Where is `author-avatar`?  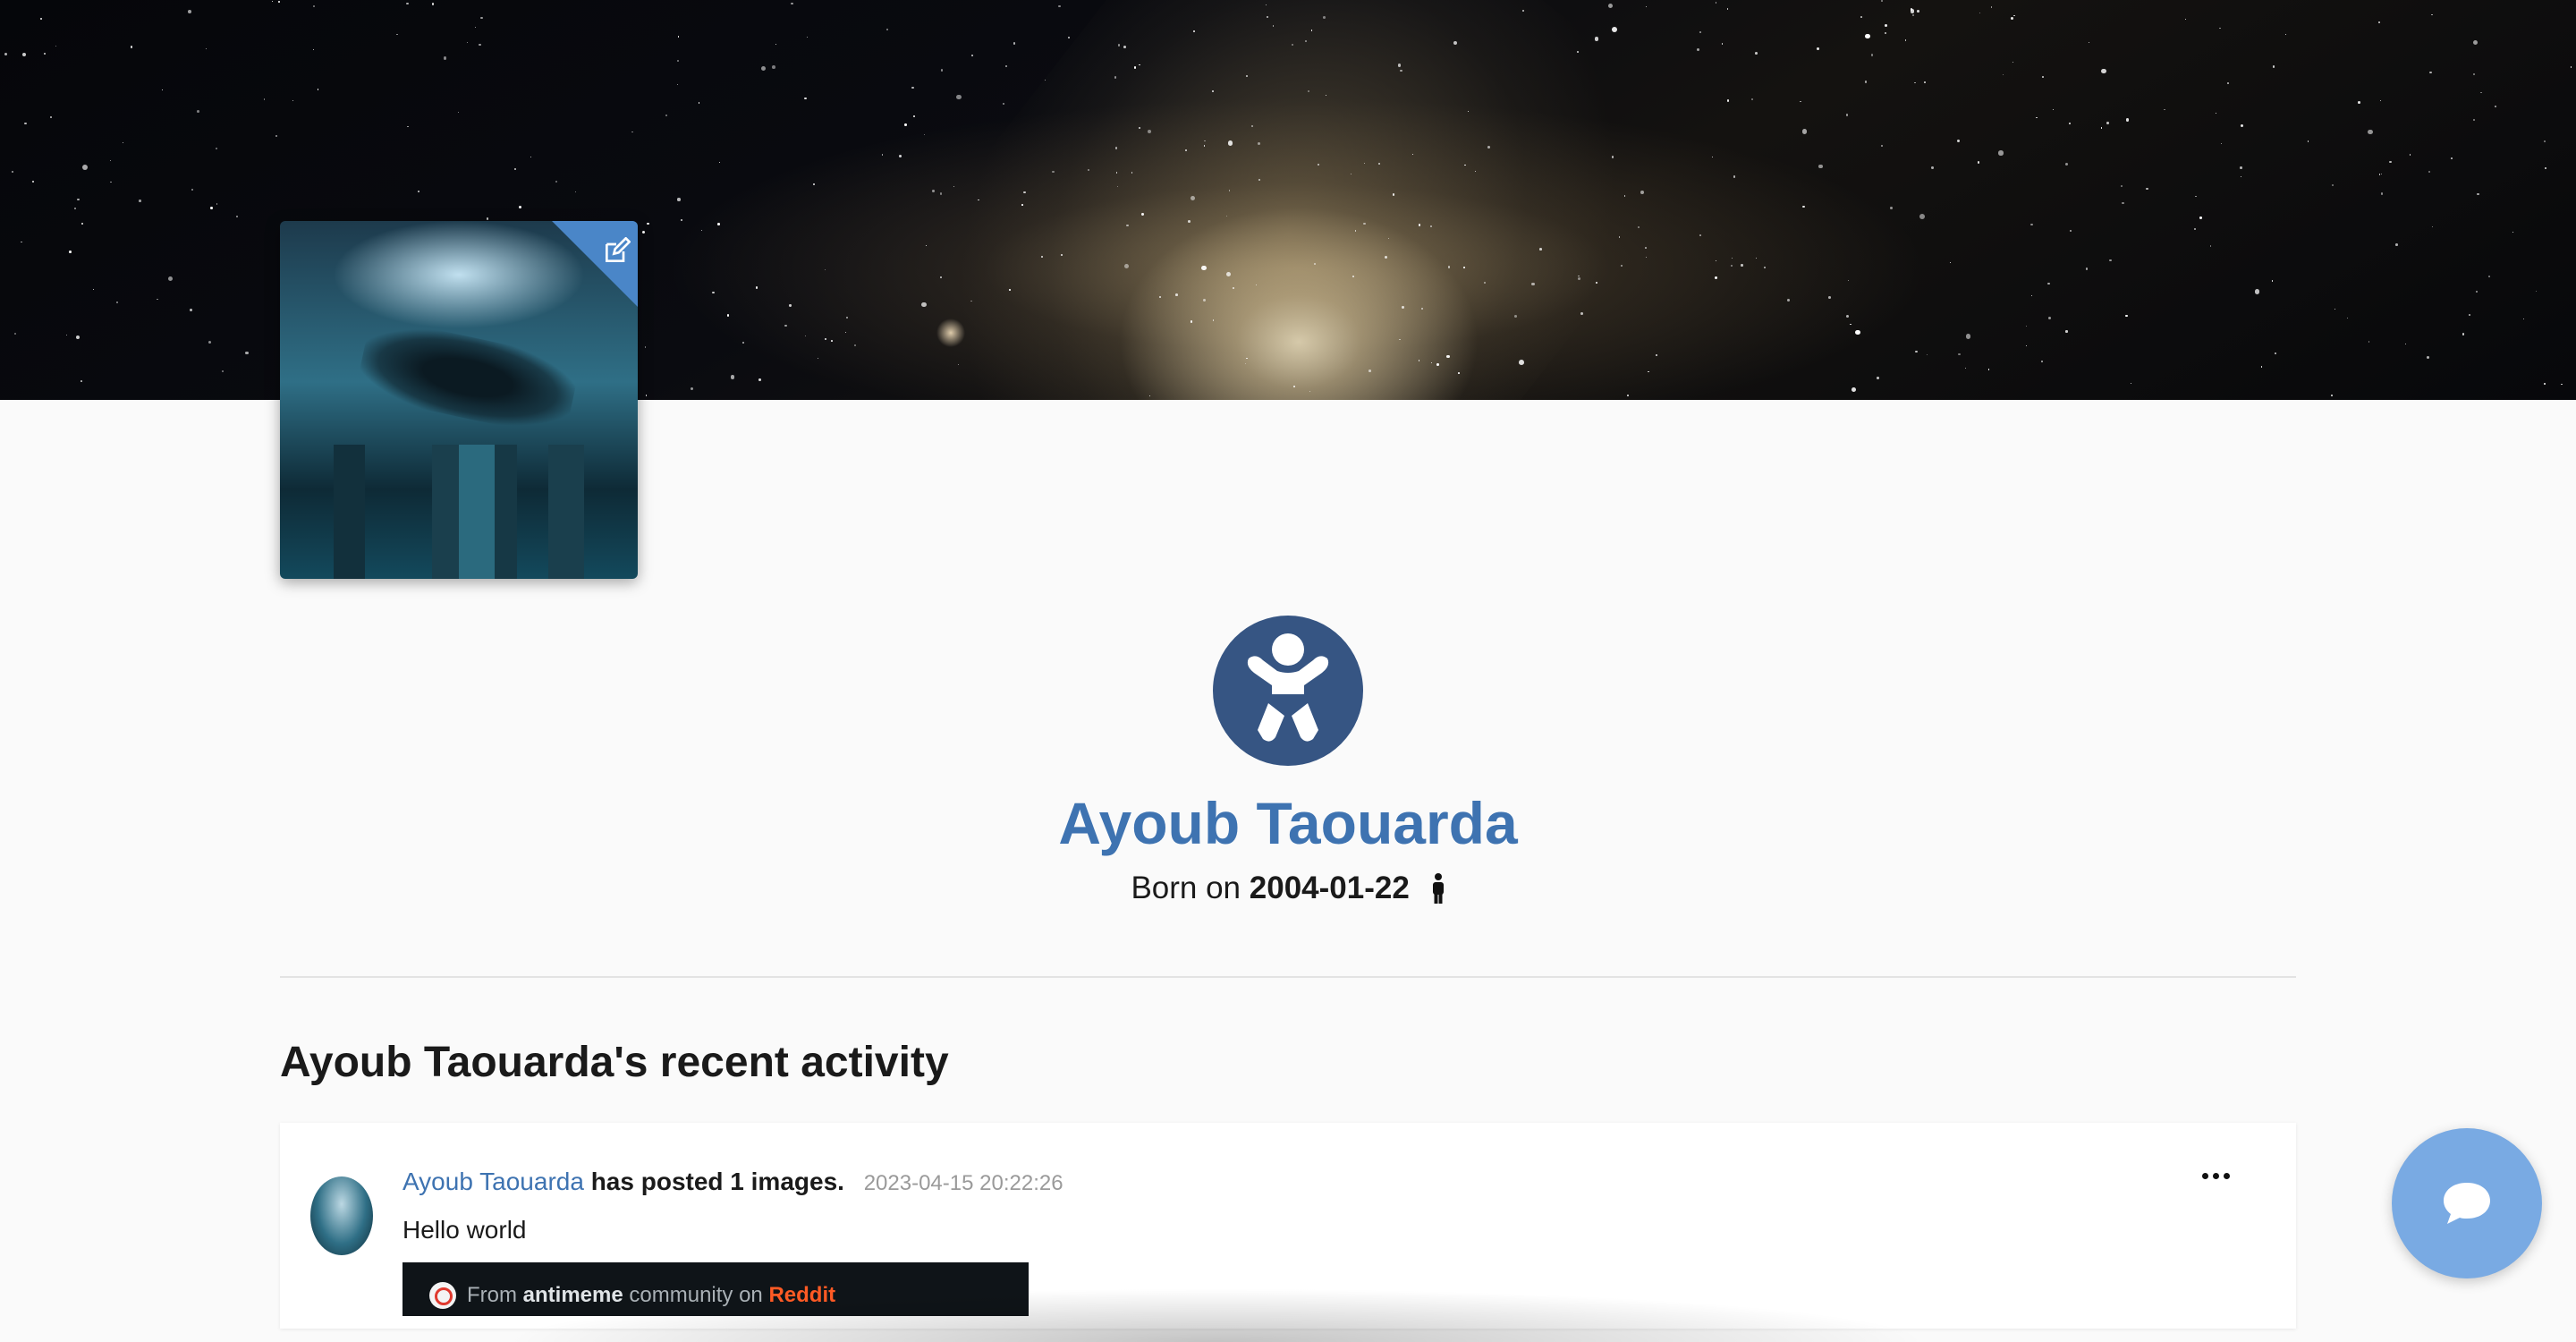 author-avatar is located at coordinates (341, 1216).